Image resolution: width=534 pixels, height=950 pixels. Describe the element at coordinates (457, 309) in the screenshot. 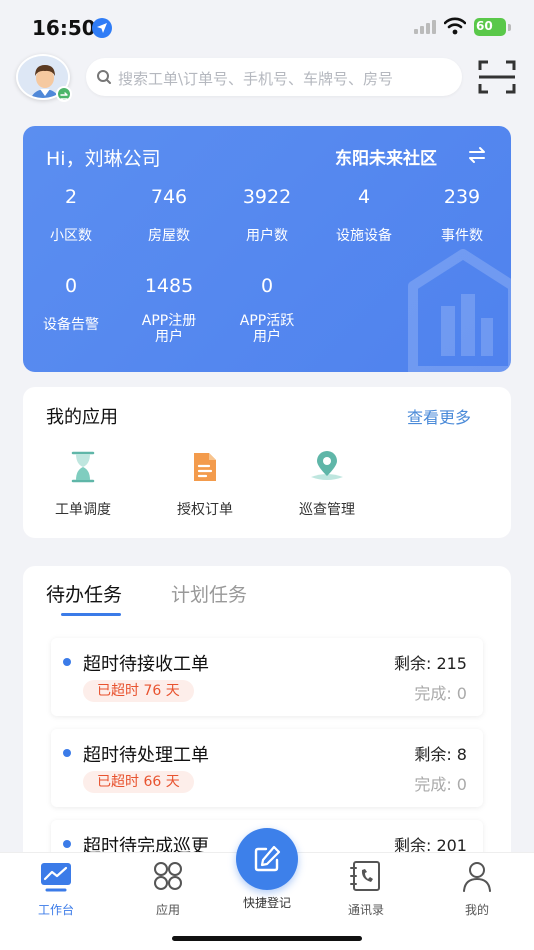

I see `building-watermark-icon` at that location.